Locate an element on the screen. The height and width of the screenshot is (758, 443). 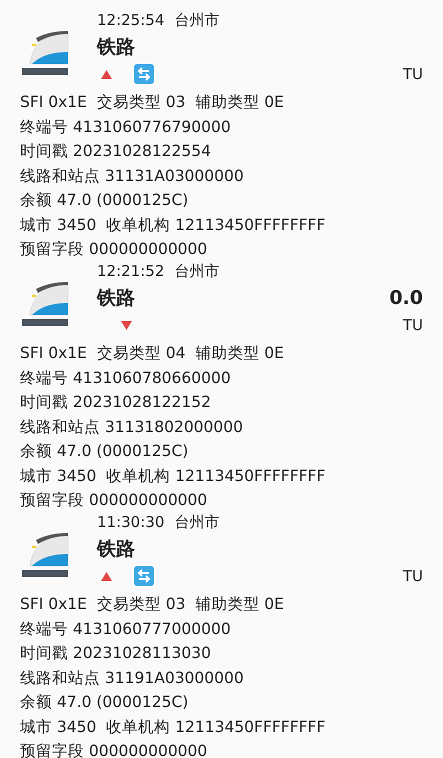
detail-line: 终端号 4131060777000000 is located at coordinates (126, 629).